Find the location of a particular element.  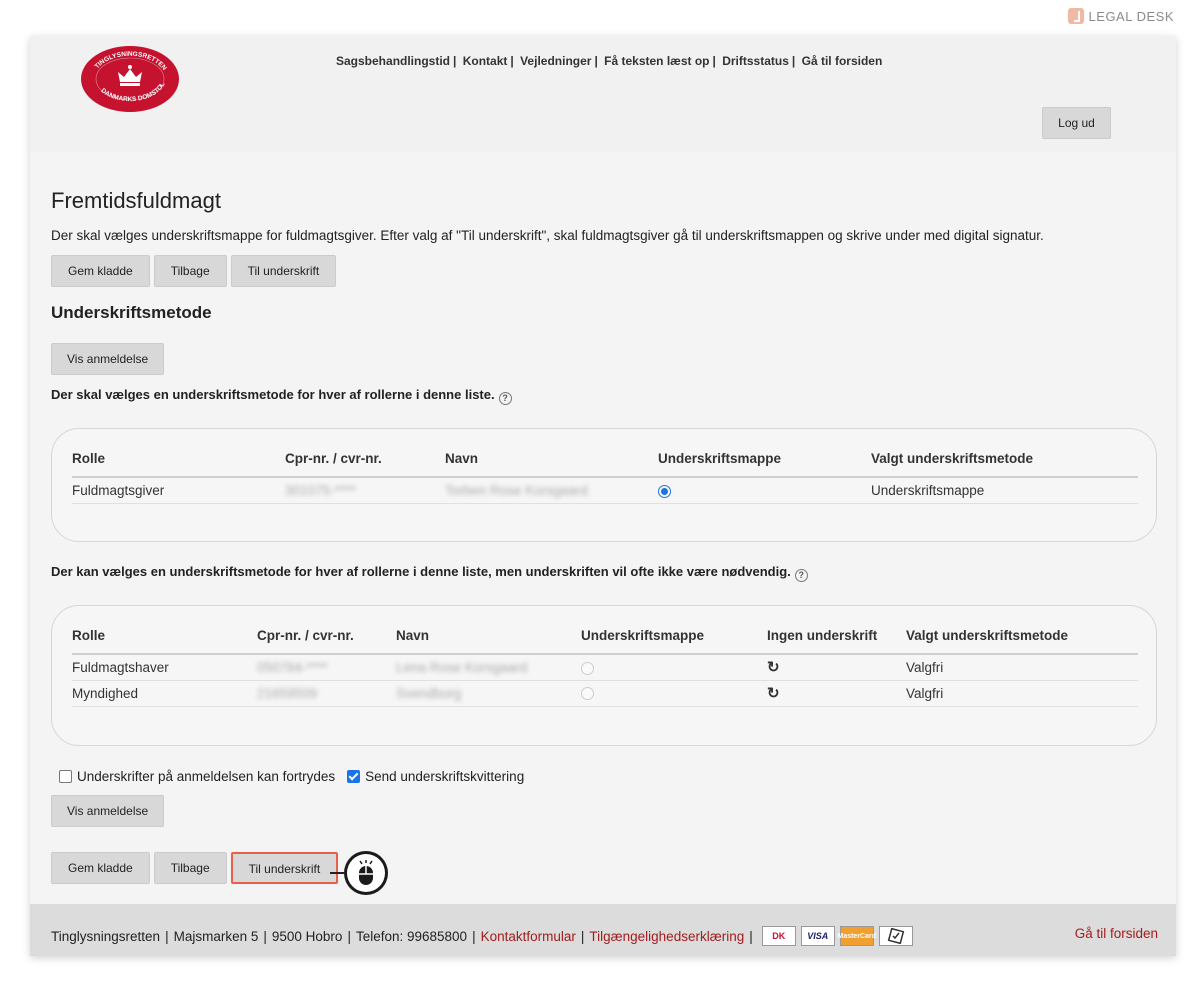

nav-kontakt: Kontakt is located at coordinates (485, 61).